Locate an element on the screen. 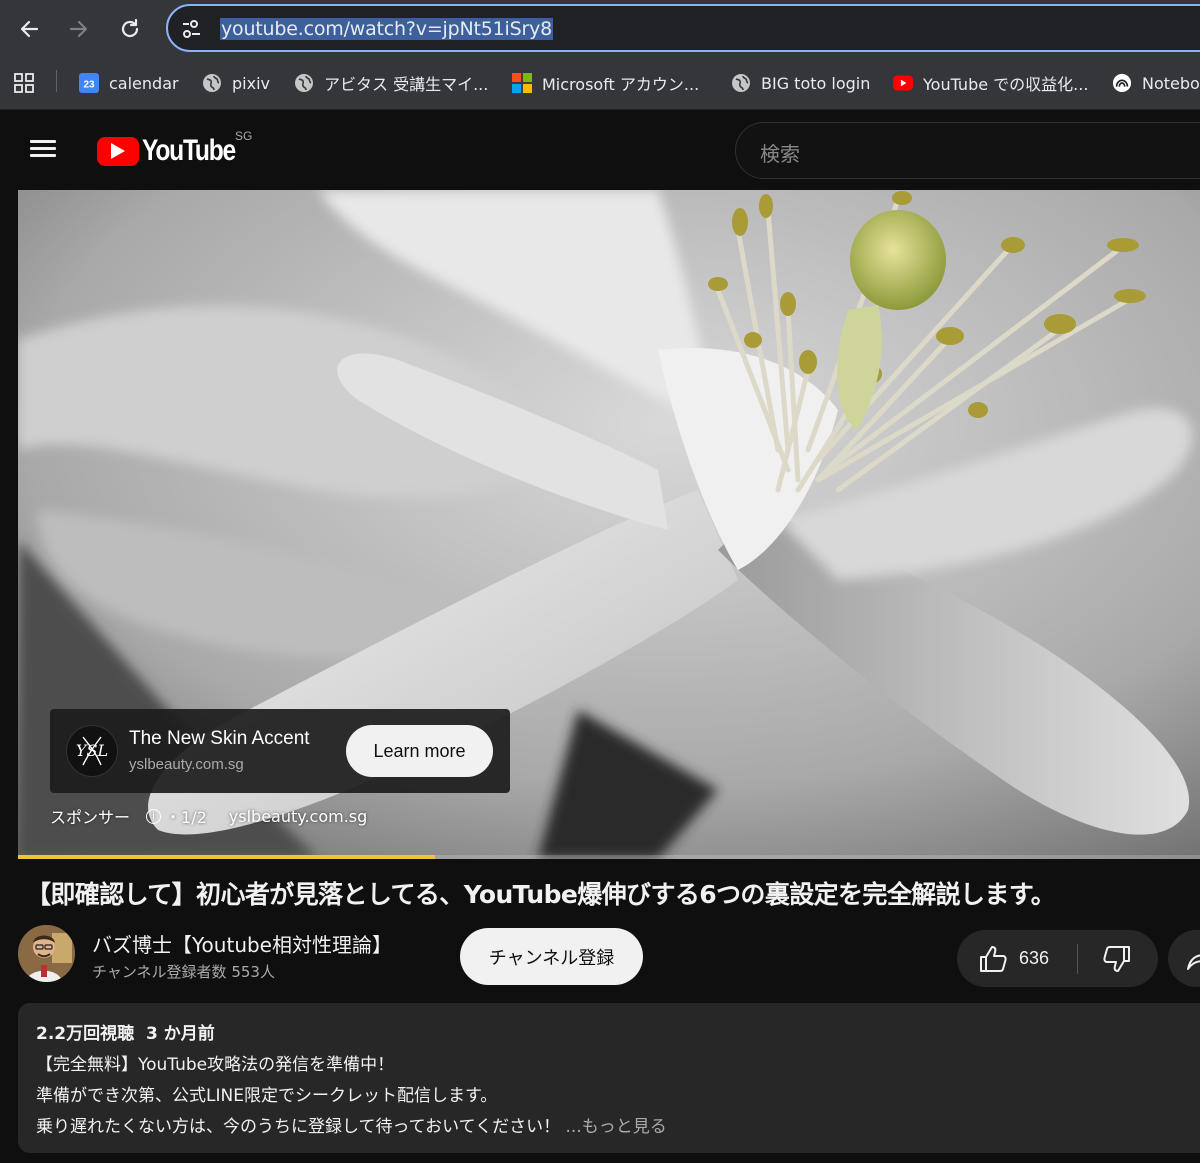 Image resolution: width=1200 pixels, height=1163 pixels. progress-fill is located at coordinates (227, 857).